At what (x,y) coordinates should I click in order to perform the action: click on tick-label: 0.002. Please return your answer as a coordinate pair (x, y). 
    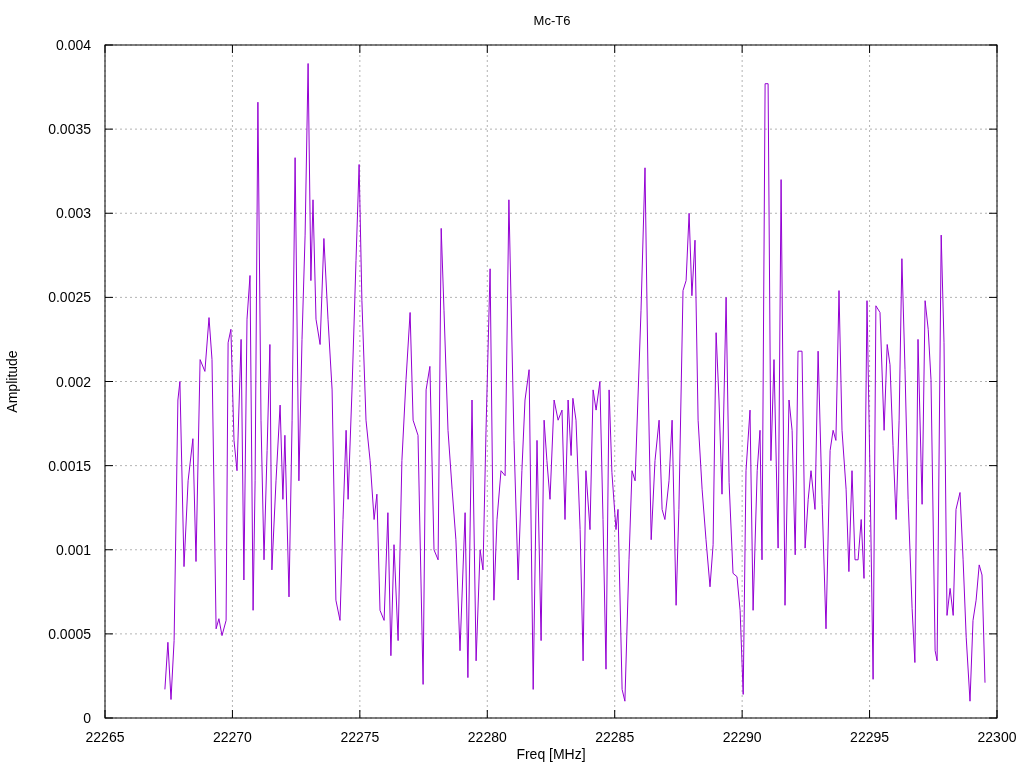
    Looking at the image, I should click on (73, 381).